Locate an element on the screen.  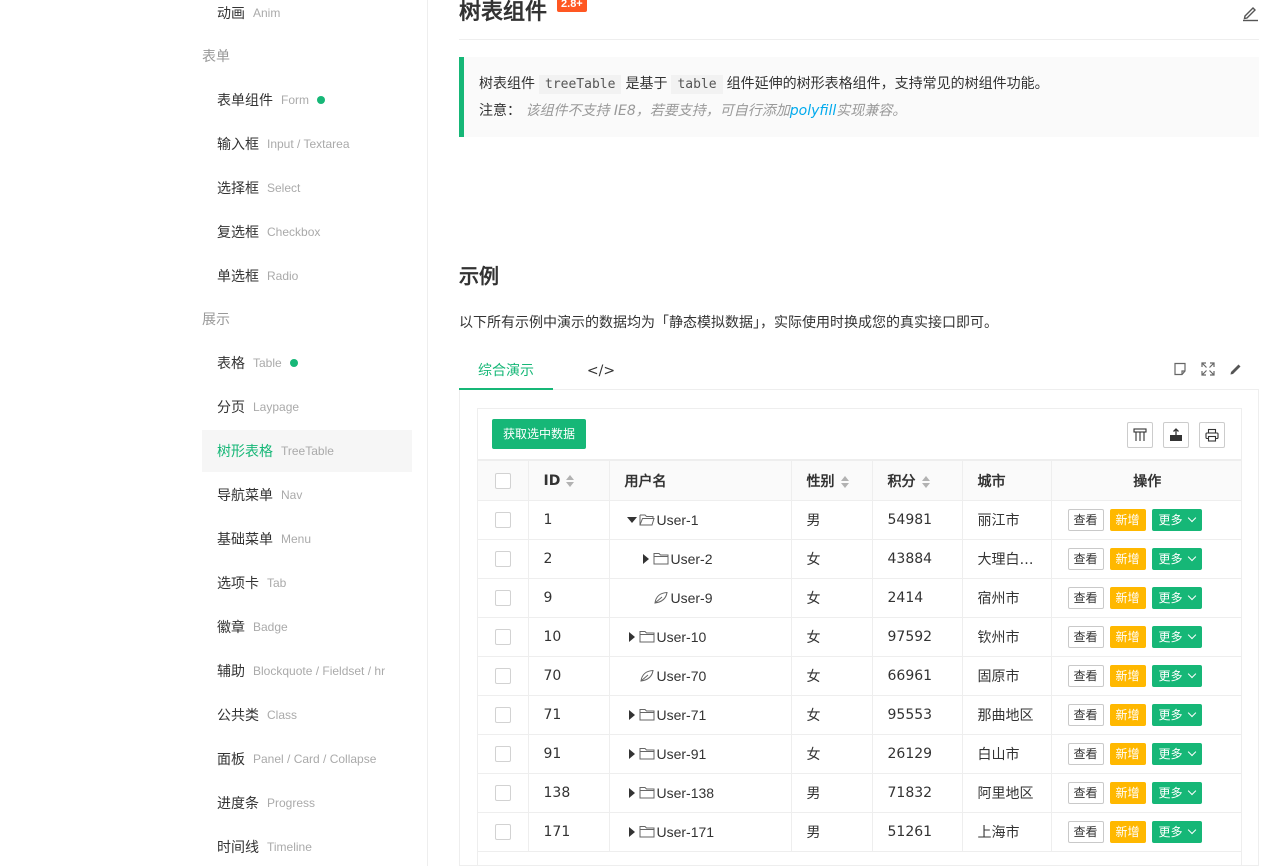
collapse-arrow-icon is located at coordinates (632, 520).